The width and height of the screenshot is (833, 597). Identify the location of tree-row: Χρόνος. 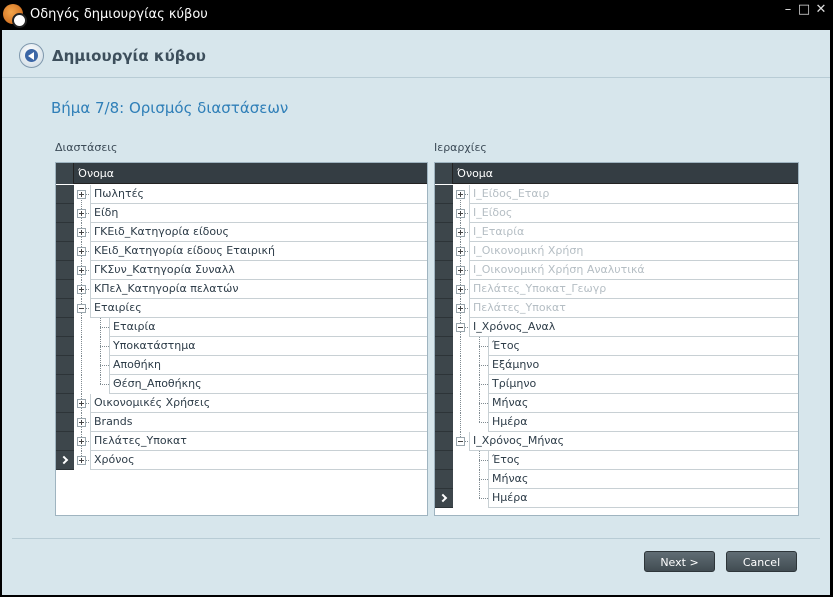
(241, 460).